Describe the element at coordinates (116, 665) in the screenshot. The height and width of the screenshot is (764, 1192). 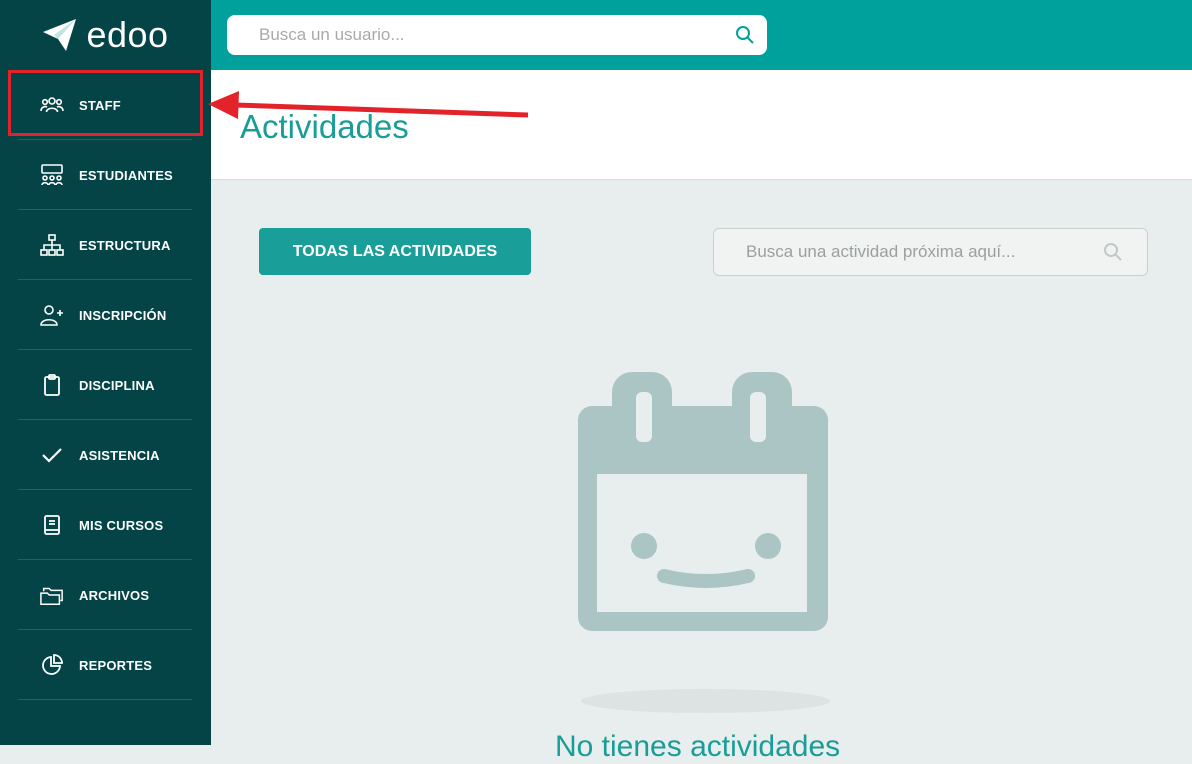
I see `sidebar-item-label: REPORTES` at that location.